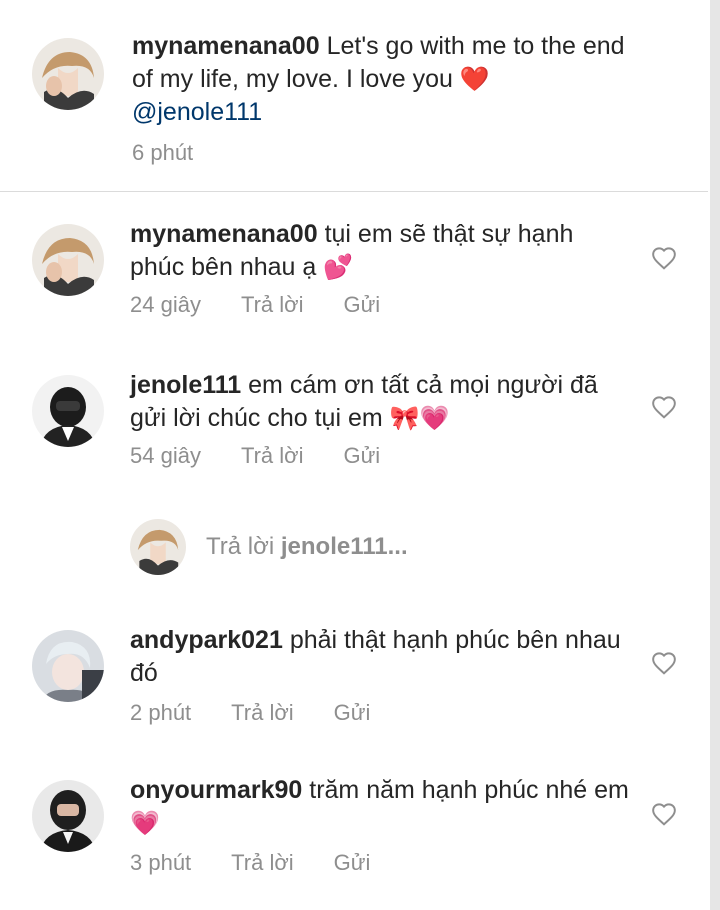  I want to click on comment-emoji: 💗, so click(145, 823).